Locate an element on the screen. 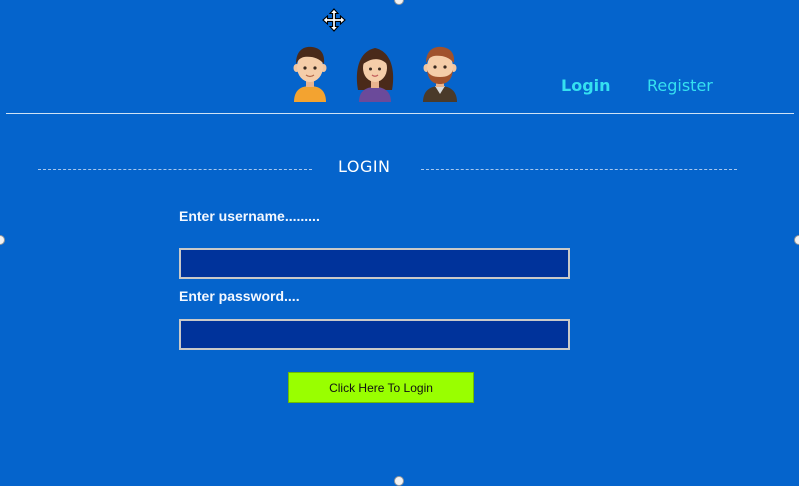 The width and height of the screenshot is (799, 486). girl-avatar-icon is located at coordinates (375, 75).